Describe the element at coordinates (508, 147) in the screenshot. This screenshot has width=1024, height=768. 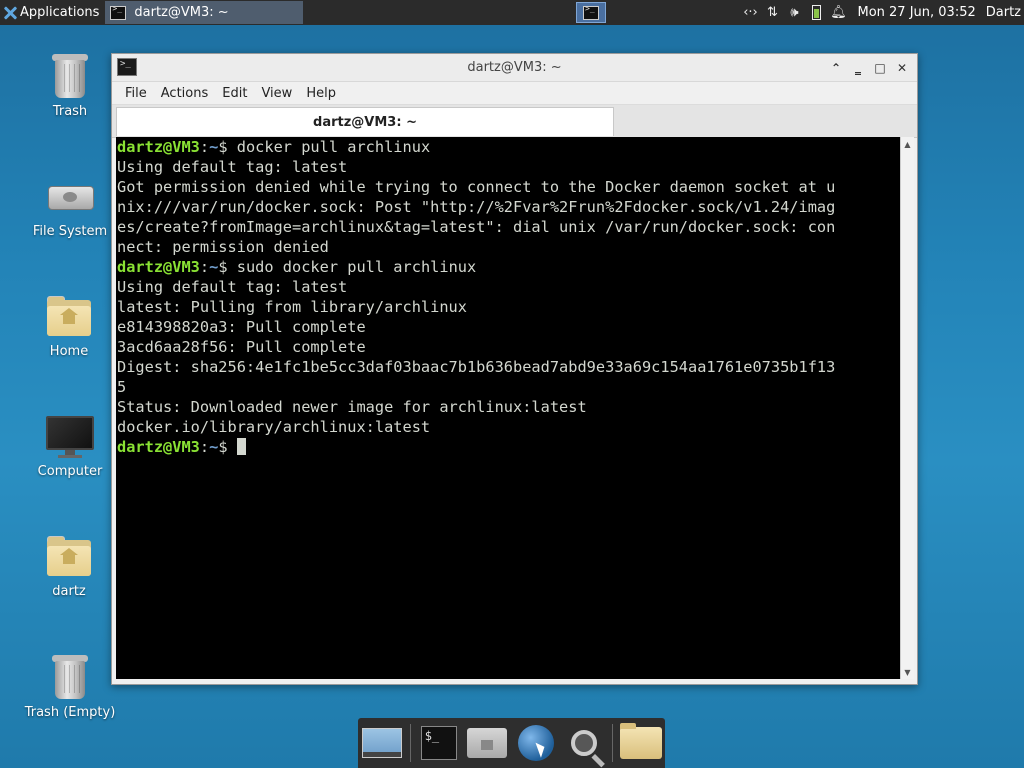
I see `prompt-line: dartz@VM3:~$ docker pull archlinux` at that location.